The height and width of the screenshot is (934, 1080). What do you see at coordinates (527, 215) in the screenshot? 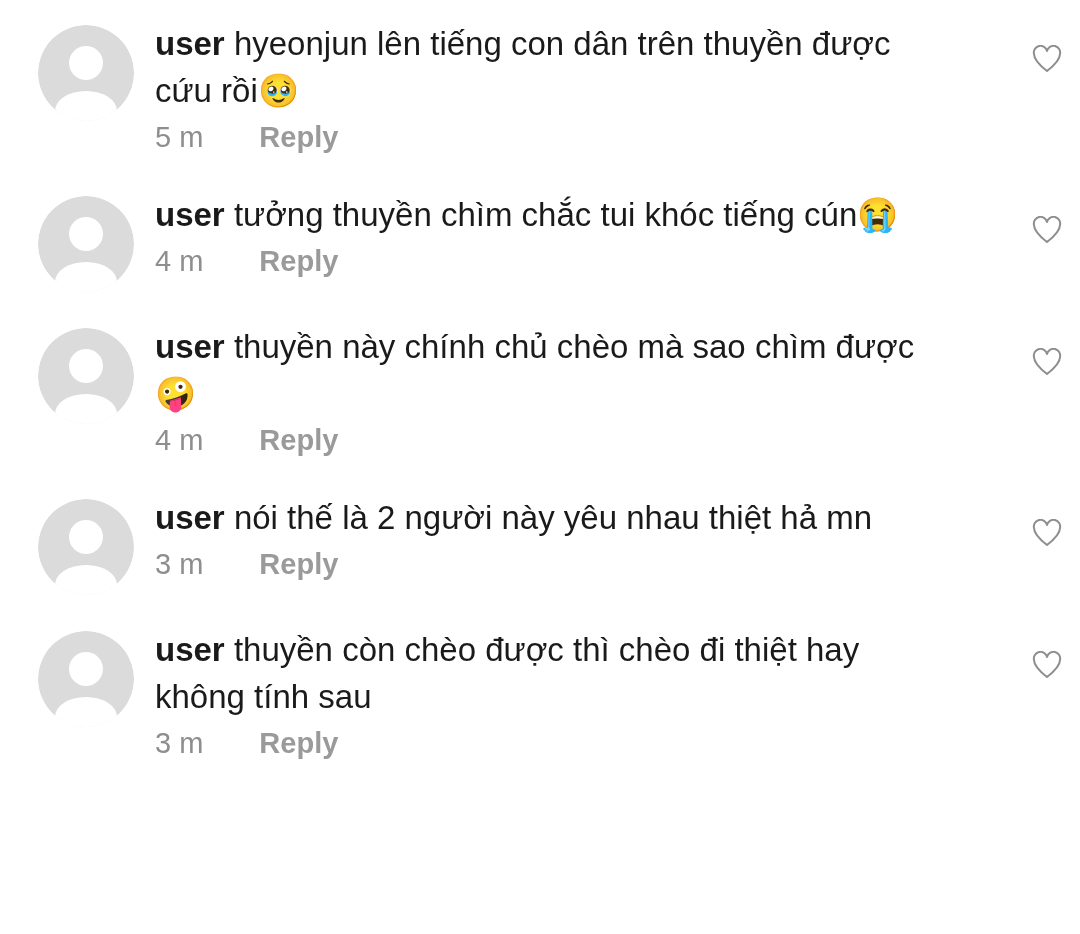
I see `comment-text: user tưởng thuyền chìm chắc tui khóc tiếng cún😭` at bounding box center [527, 215].